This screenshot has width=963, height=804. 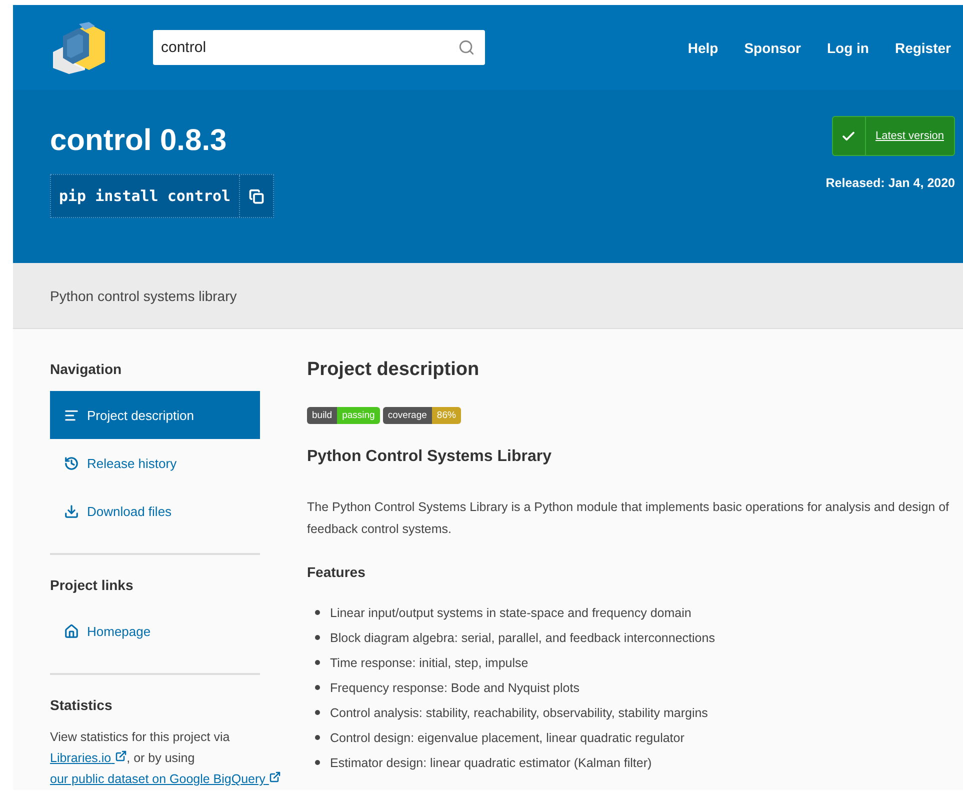 I want to click on feature-item: Frequency response: Bode and Nyquist plots, so click(x=455, y=687).